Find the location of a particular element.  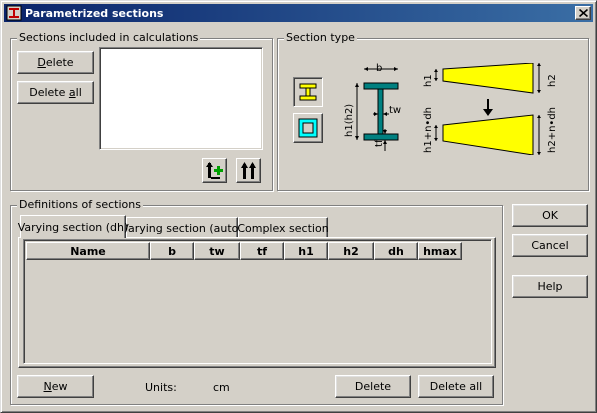

ok-label: OK is located at coordinates (550, 215).